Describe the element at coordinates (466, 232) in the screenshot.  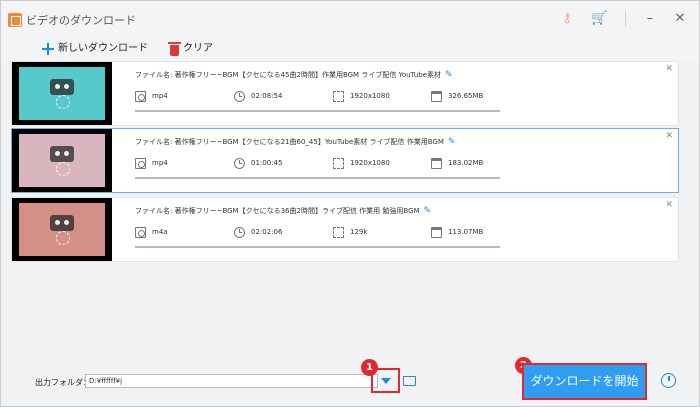
I see `size-value: 113.07MB` at that location.